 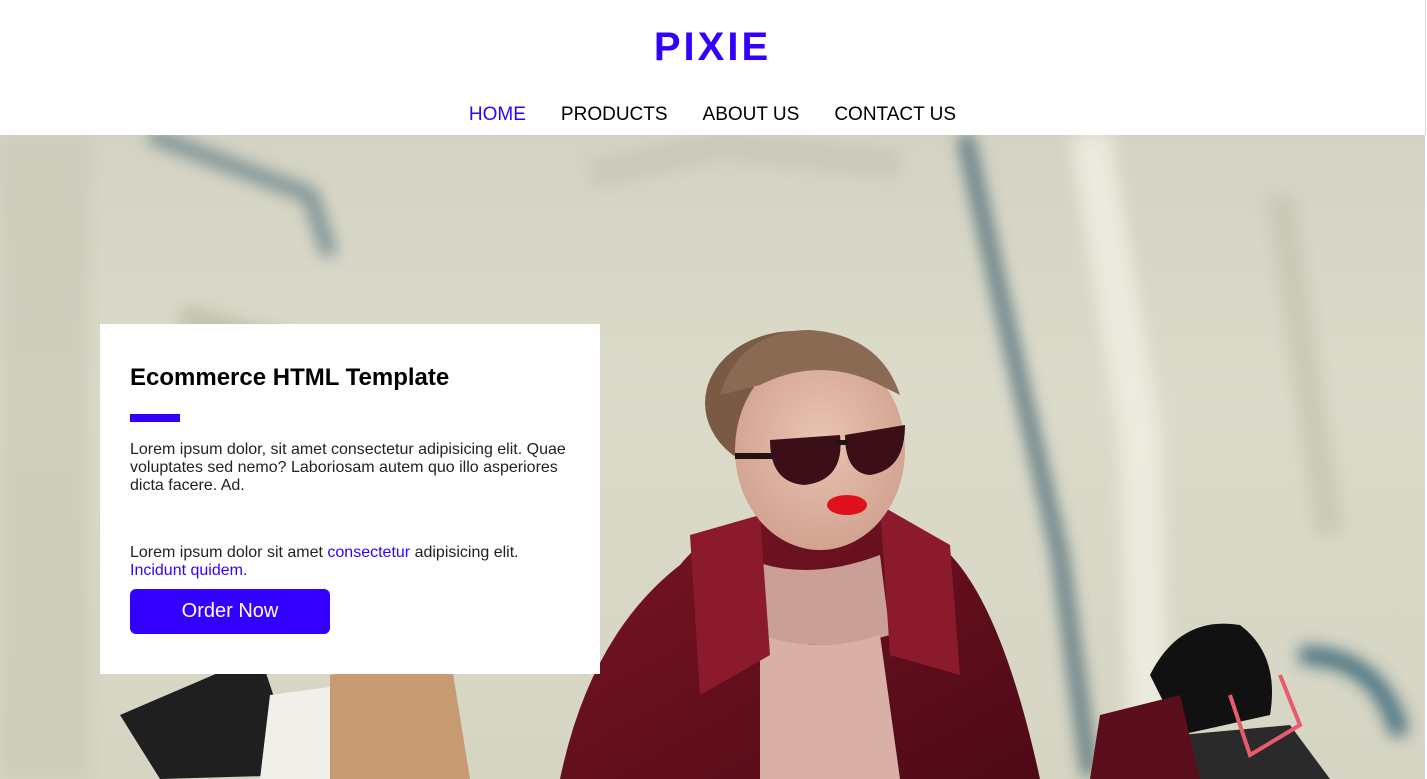 I want to click on nav-item-products: PRODUCTS, so click(x=614, y=115).